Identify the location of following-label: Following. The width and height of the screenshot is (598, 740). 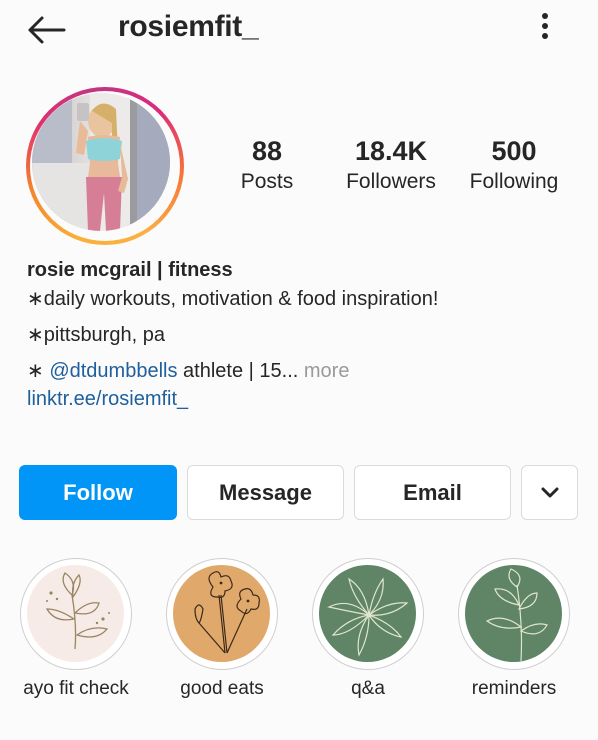
(514, 181).